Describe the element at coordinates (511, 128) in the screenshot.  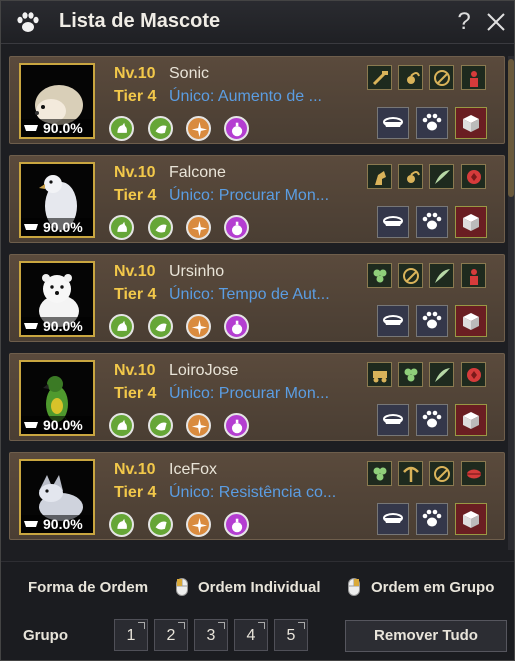
I see `scrollbar-thumb` at that location.